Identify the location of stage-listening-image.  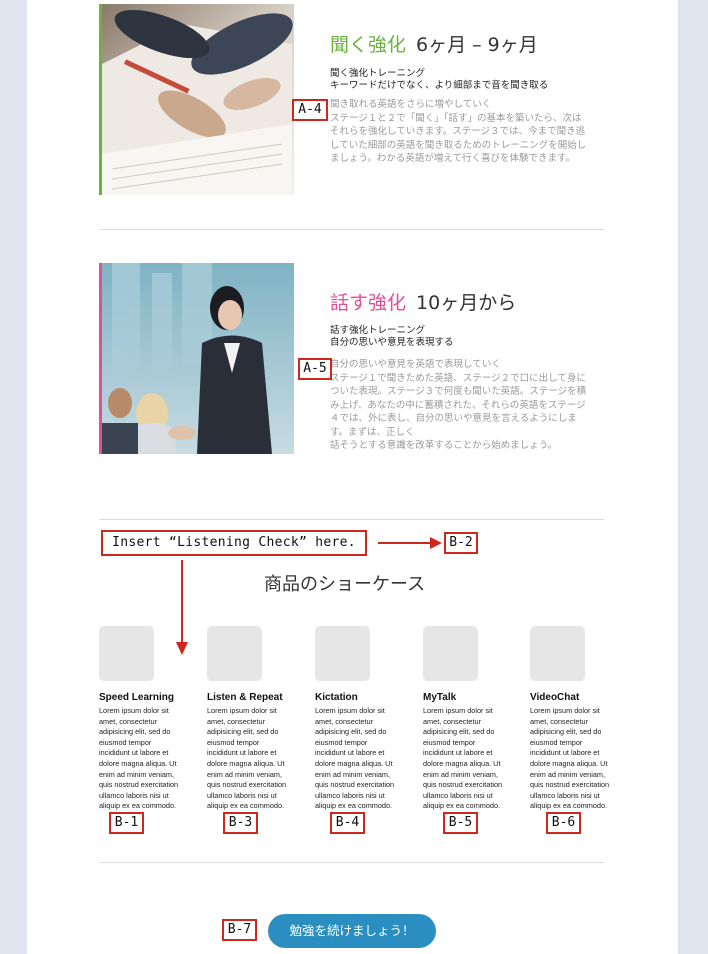
(196, 99).